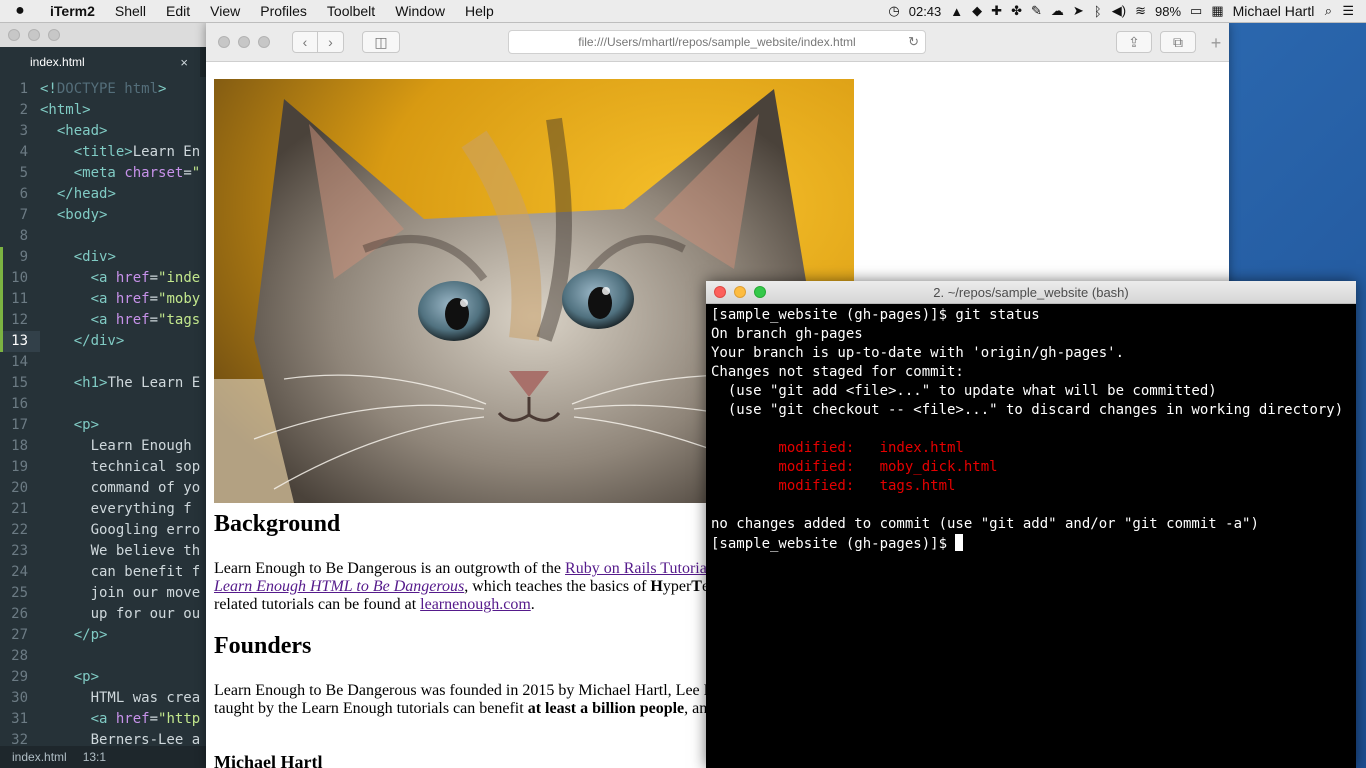 This screenshot has width=1366, height=768. Describe the element at coordinates (1348, 11) in the screenshot. I see `list-icon: ☰` at that location.